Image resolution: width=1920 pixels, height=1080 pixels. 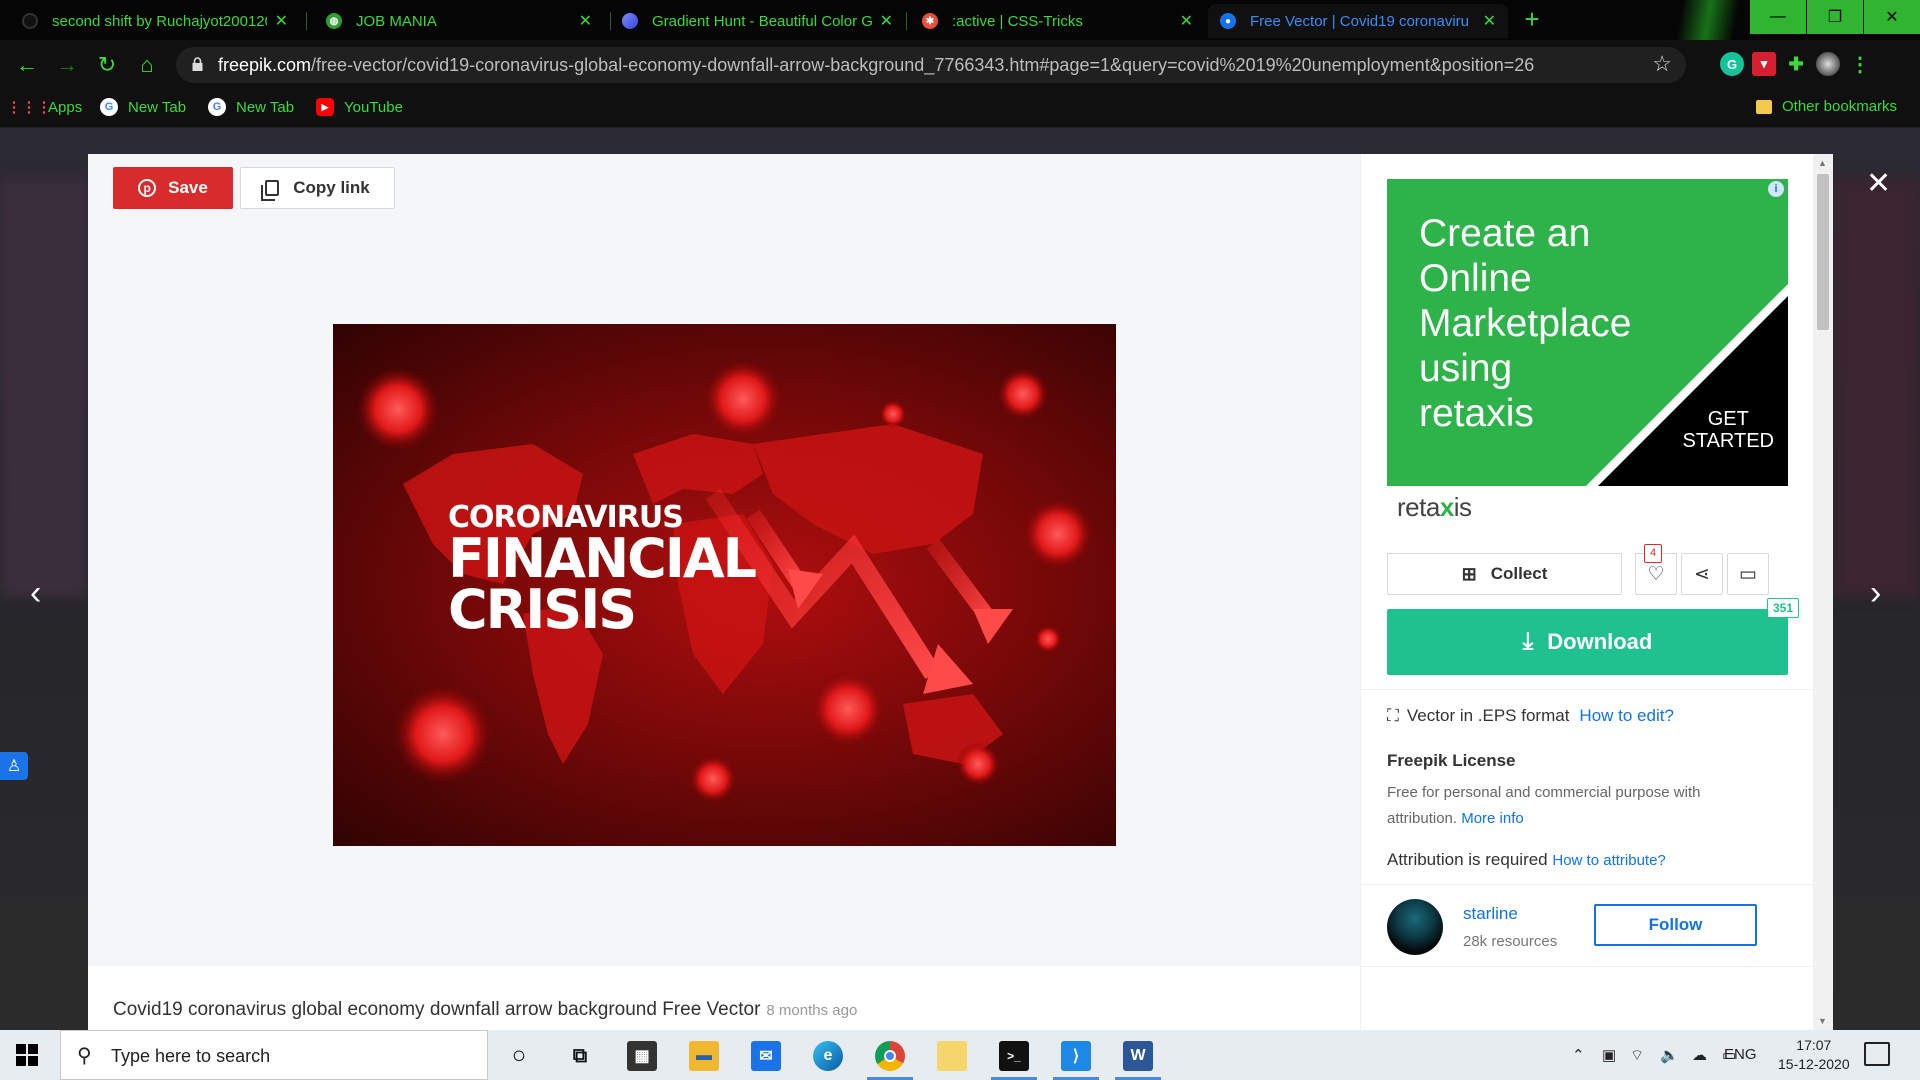 I want to click on published-ago: 8 months ago, so click(x=812, y=1010).